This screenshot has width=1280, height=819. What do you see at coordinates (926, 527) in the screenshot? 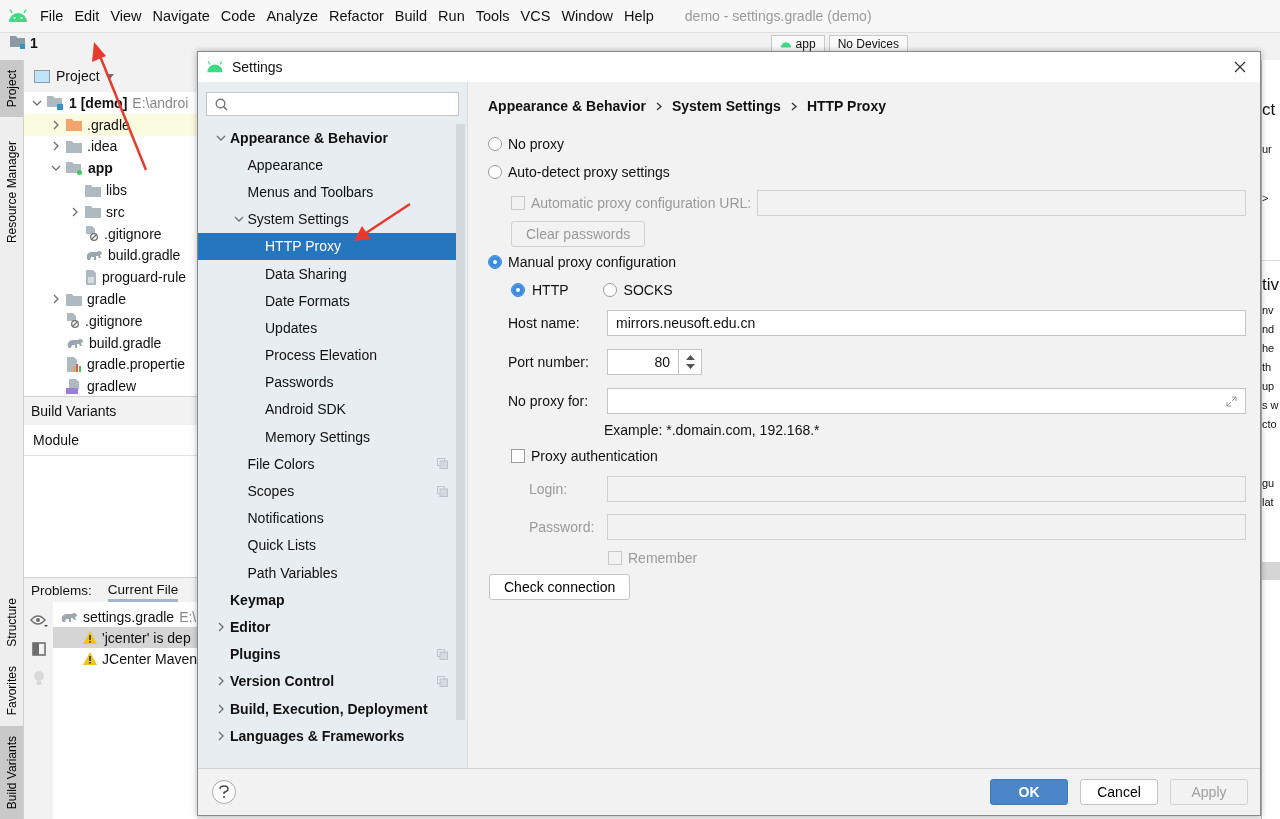
I see `password-field` at bounding box center [926, 527].